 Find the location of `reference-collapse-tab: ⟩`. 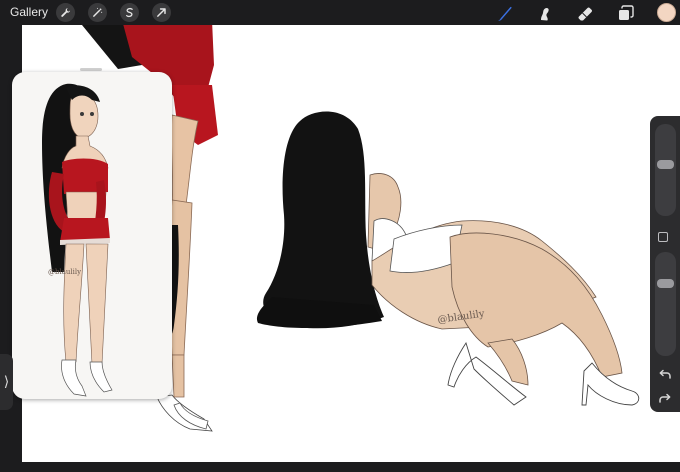

reference-collapse-tab: ⟩ is located at coordinates (6, 382).